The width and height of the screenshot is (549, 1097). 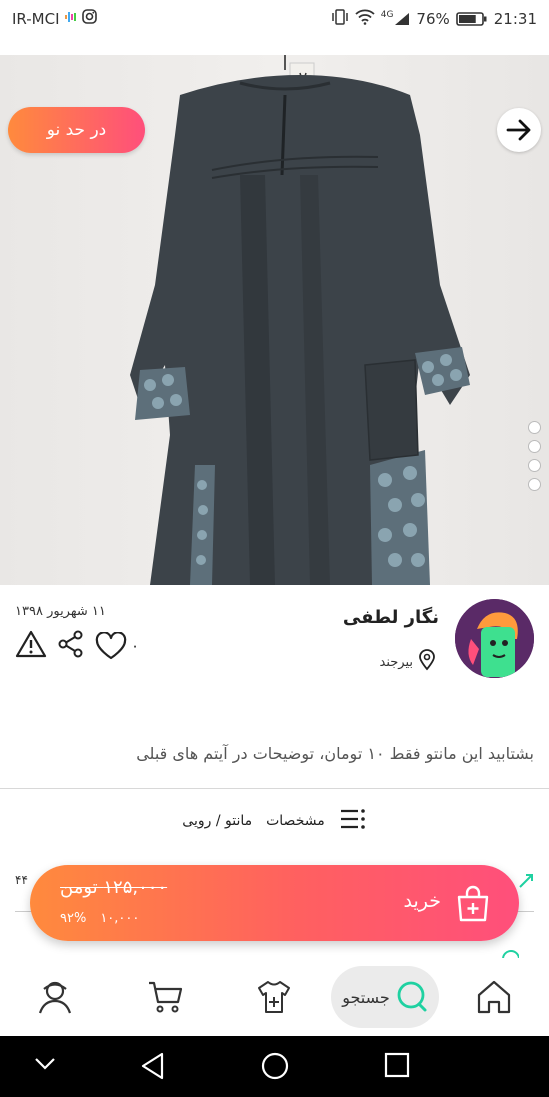 I want to click on condition-badge: در حد نو, so click(x=76, y=130).